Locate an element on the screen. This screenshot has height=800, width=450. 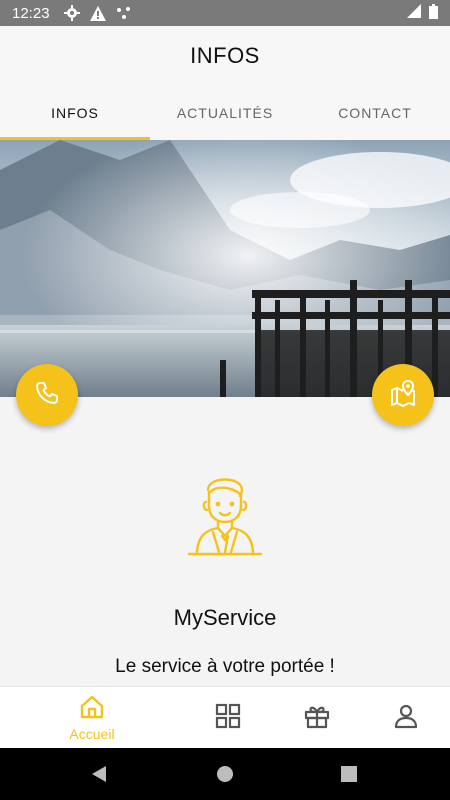
tab-bar: INFOS ACTUALITÉS CONTACT is located at coordinates (225, 113).